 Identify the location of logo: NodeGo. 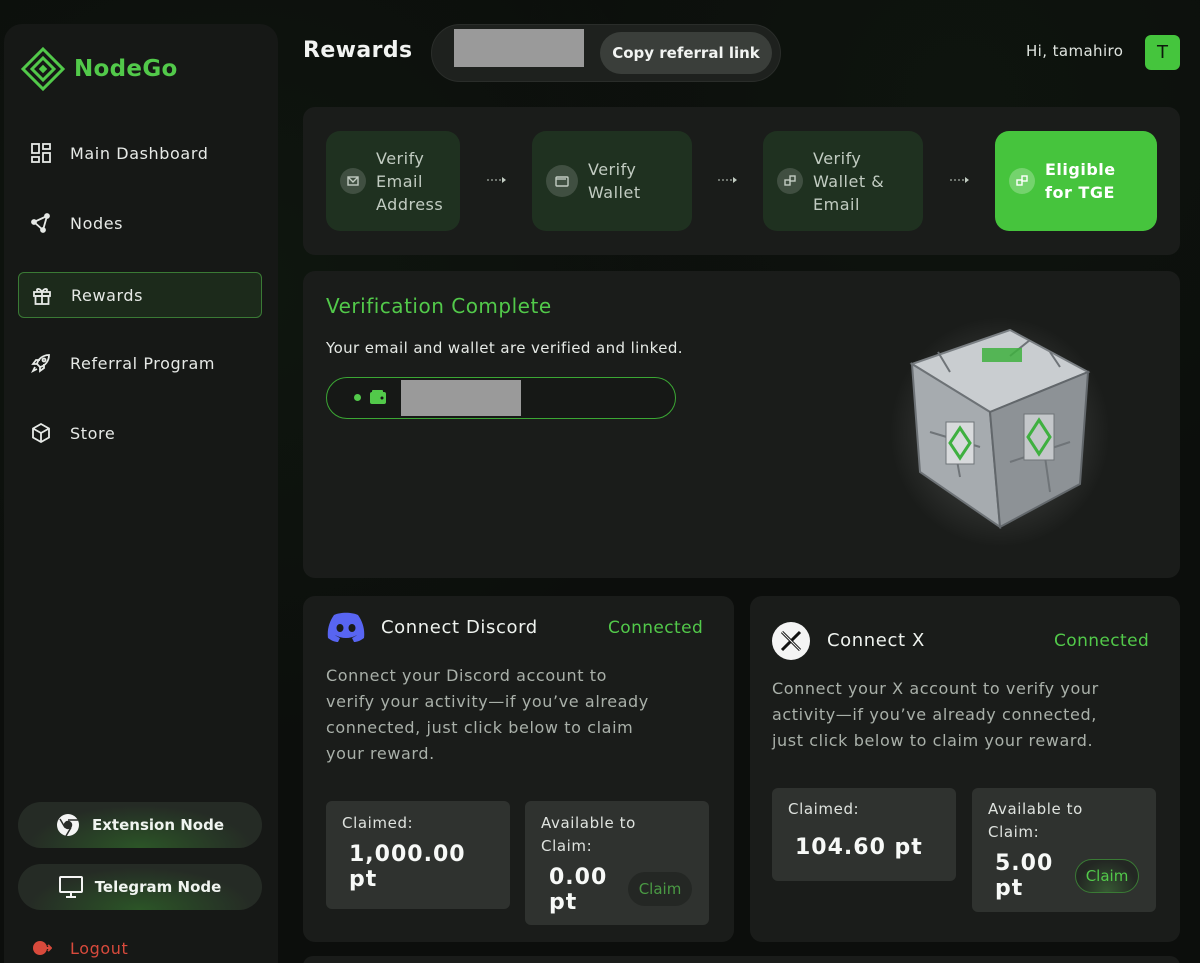
(99, 69).